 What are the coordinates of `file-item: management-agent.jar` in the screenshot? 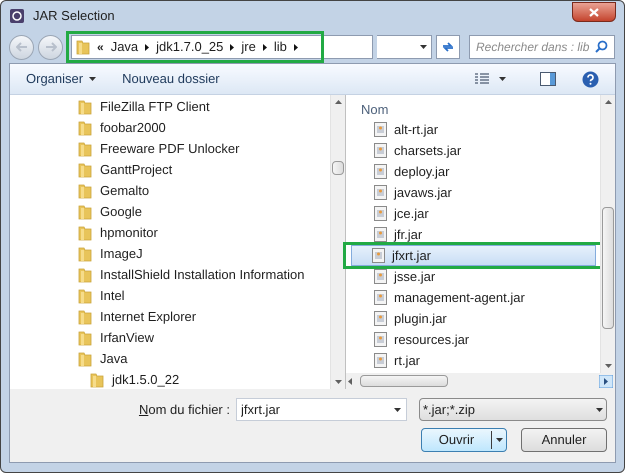 It's located at (476, 297).